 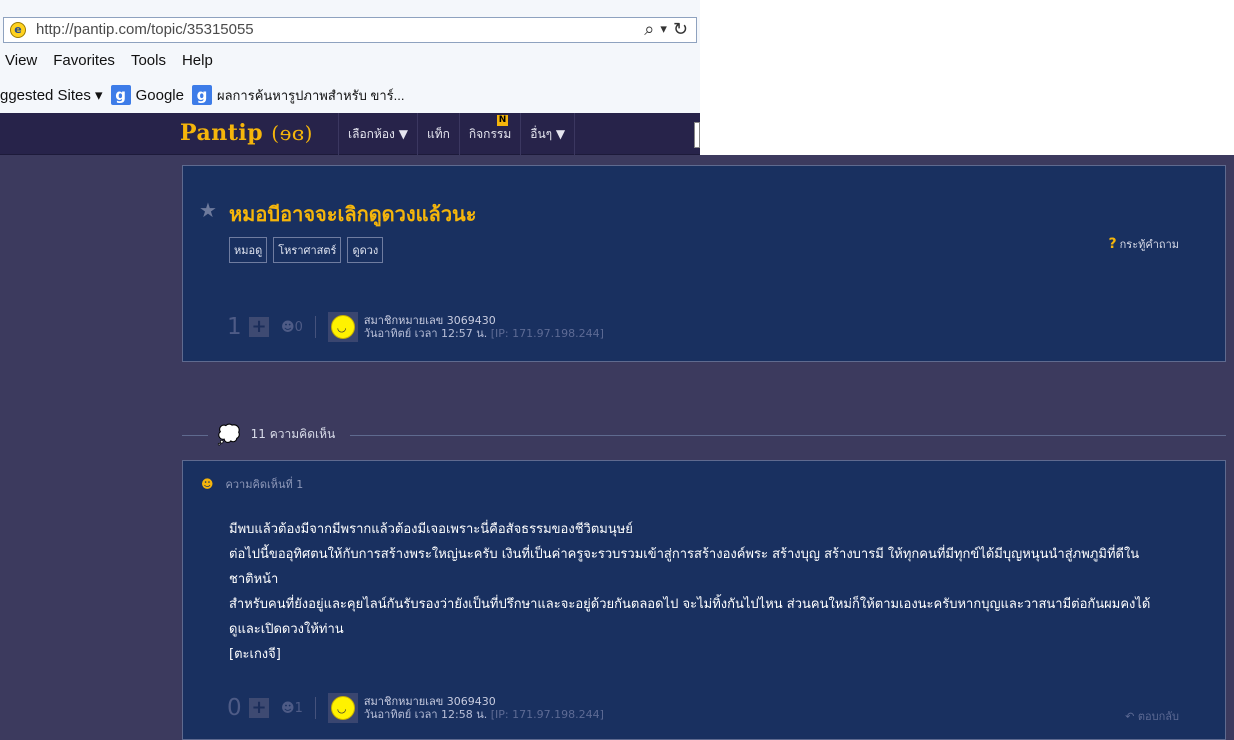 What do you see at coordinates (365, 250) in the screenshot?
I see `tag-item: ดูดวง` at bounding box center [365, 250].